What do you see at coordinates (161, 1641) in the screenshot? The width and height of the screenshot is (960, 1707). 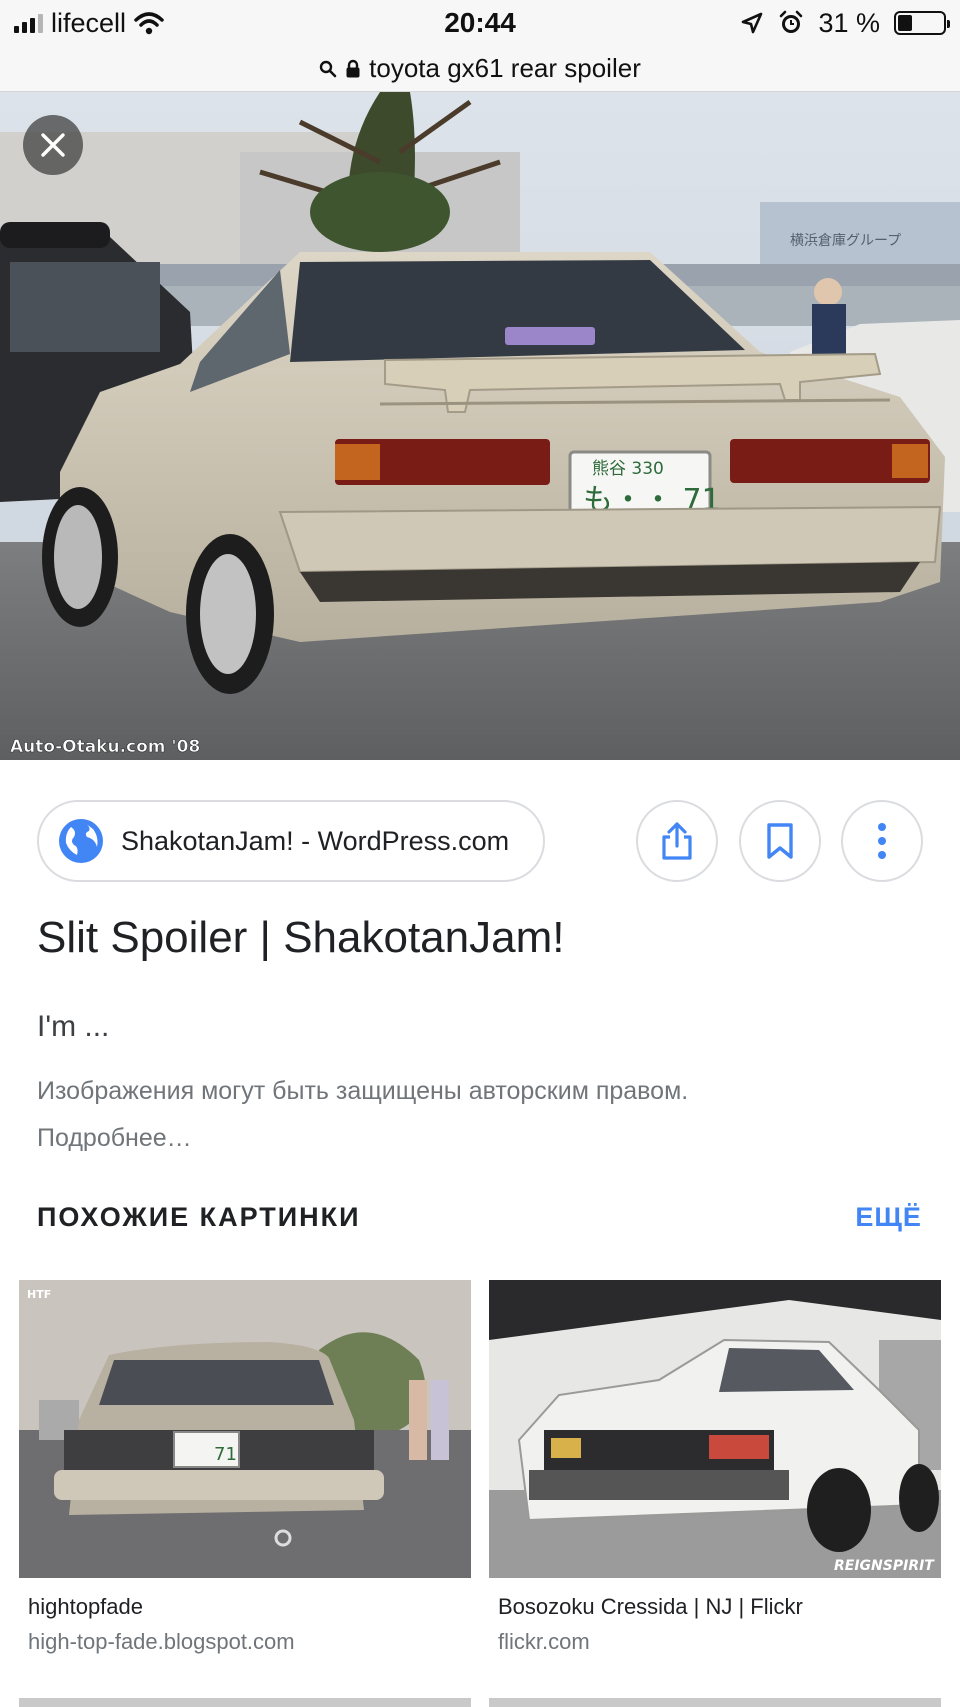 I see `similar-item-1-domain: high-top-fade.blogspot.com` at bounding box center [161, 1641].